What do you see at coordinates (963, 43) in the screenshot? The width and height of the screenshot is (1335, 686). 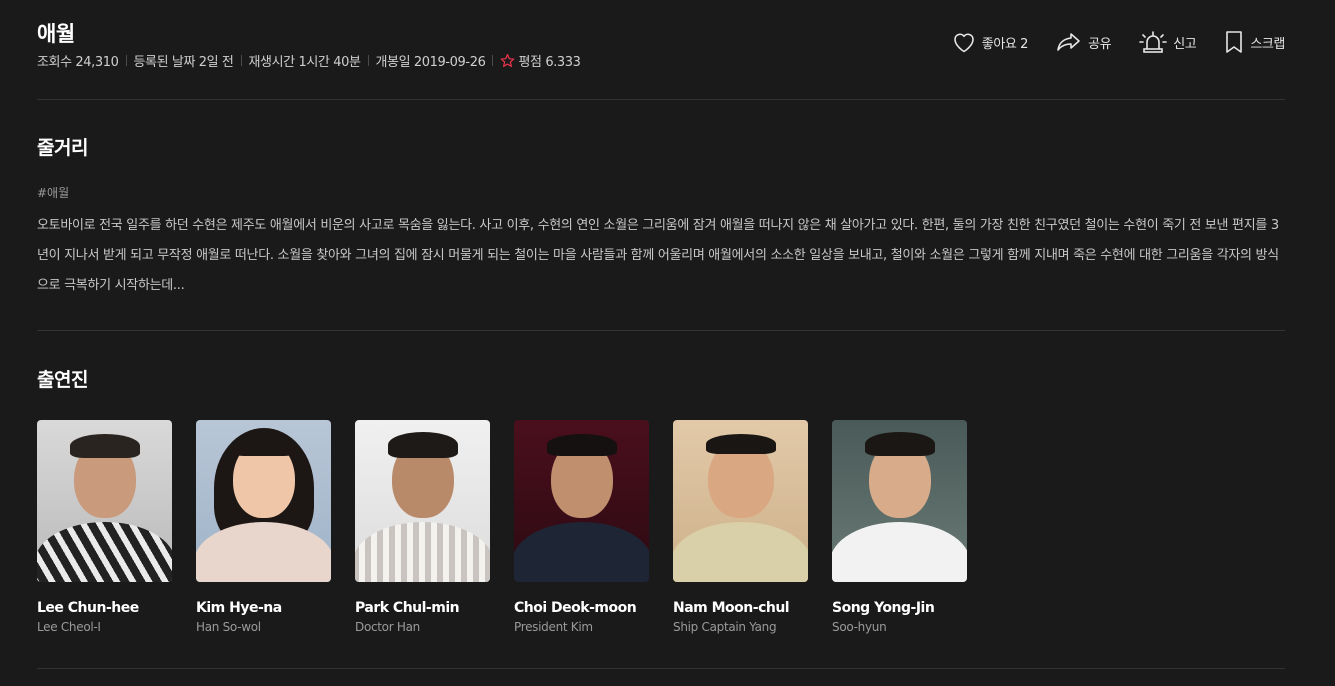 I see `heart-icon` at bounding box center [963, 43].